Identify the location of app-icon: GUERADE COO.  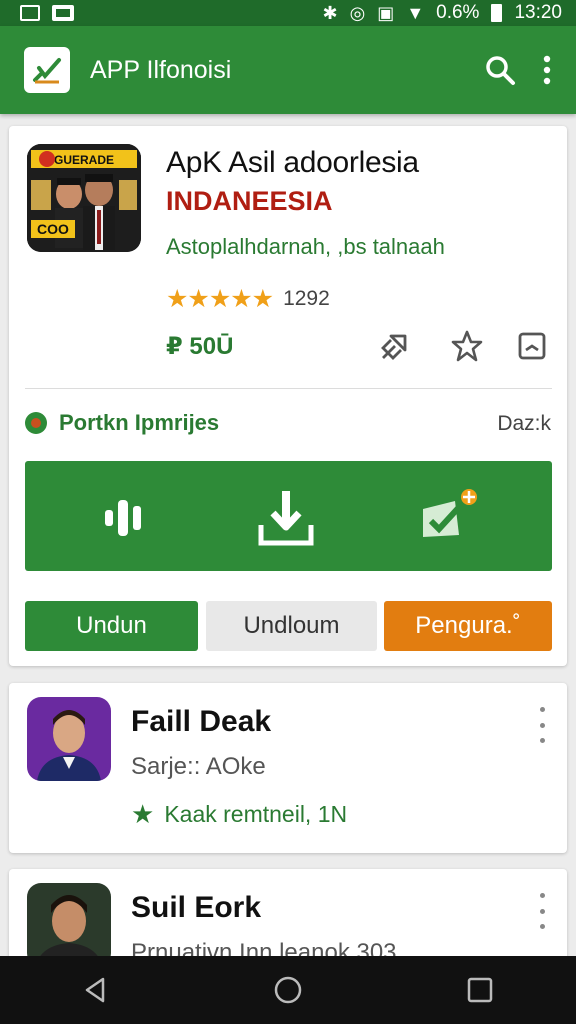
(84, 198).